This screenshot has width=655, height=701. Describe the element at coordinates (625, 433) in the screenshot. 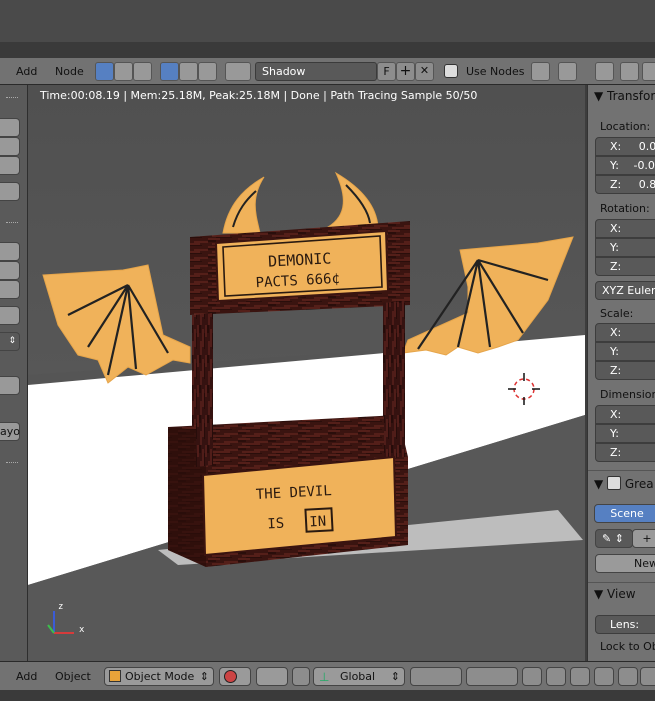

I see `dimensions-y-field: Y:` at that location.